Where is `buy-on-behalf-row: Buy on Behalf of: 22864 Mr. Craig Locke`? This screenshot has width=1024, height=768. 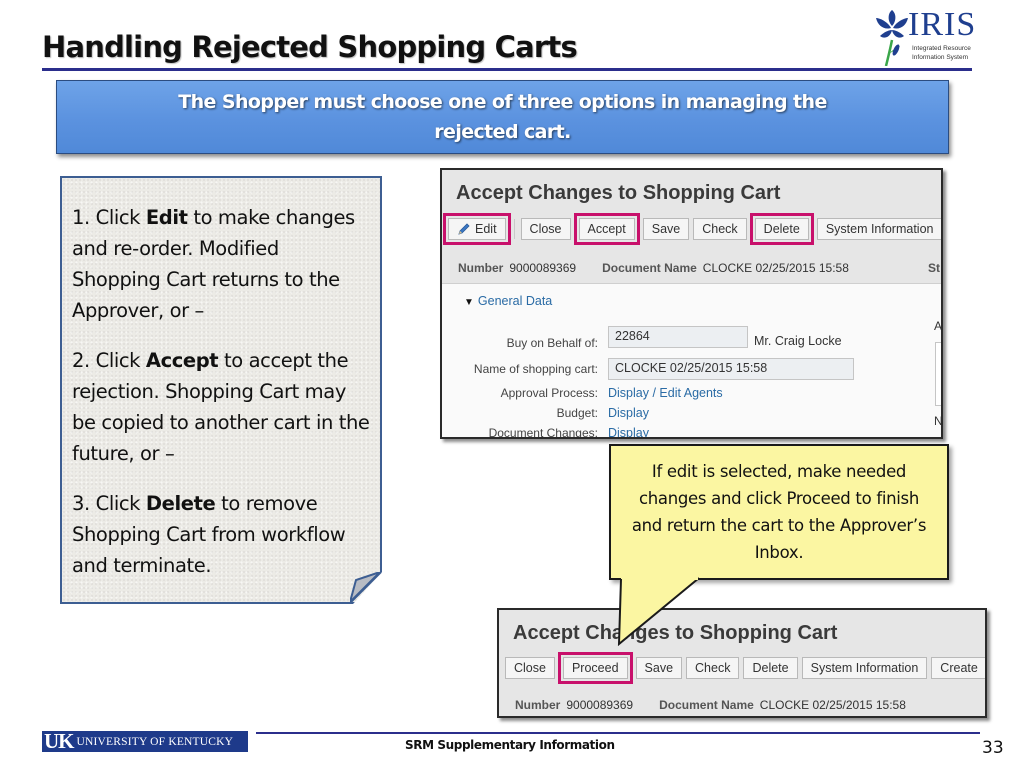
buy-on-behalf-row: Buy on Behalf of: 22864 Mr. Craig Locke is located at coordinates (688, 341).